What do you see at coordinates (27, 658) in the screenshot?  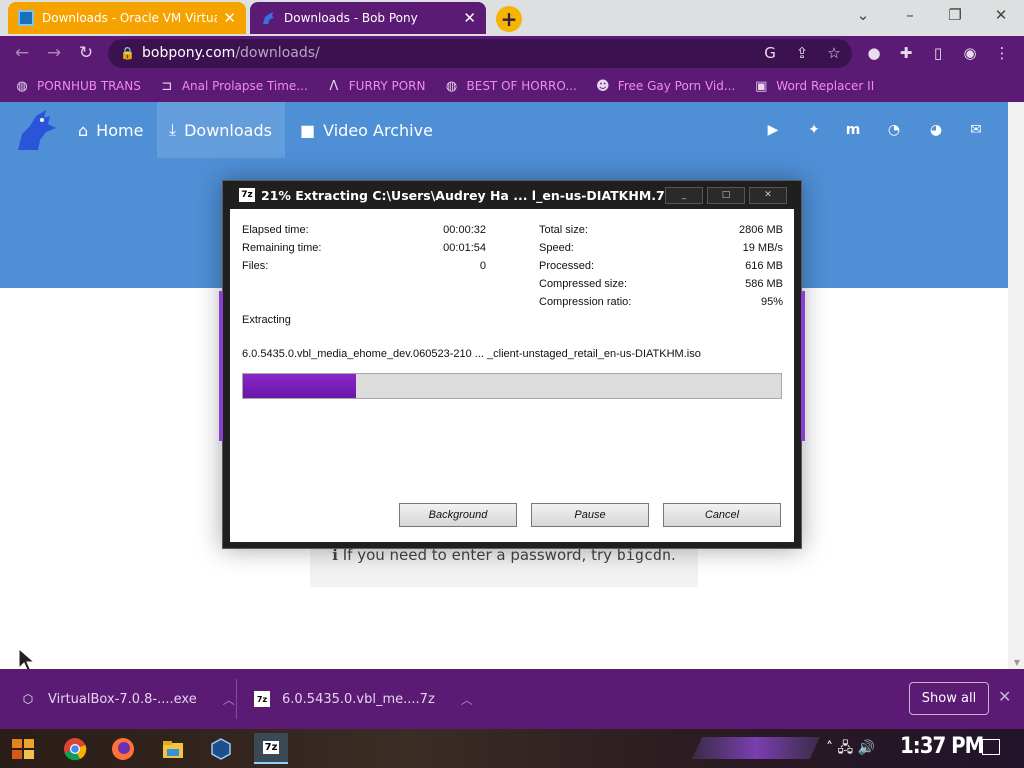 I see `mouse-cursor-icon` at bounding box center [27, 658].